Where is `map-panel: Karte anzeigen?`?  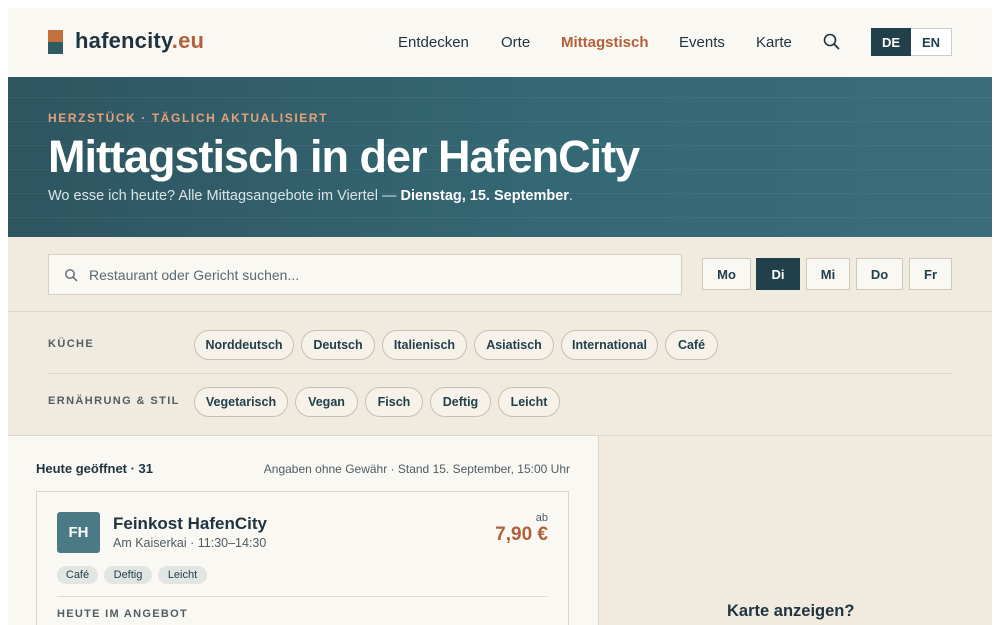 map-panel: Karte anzeigen? is located at coordinates (795, 530).